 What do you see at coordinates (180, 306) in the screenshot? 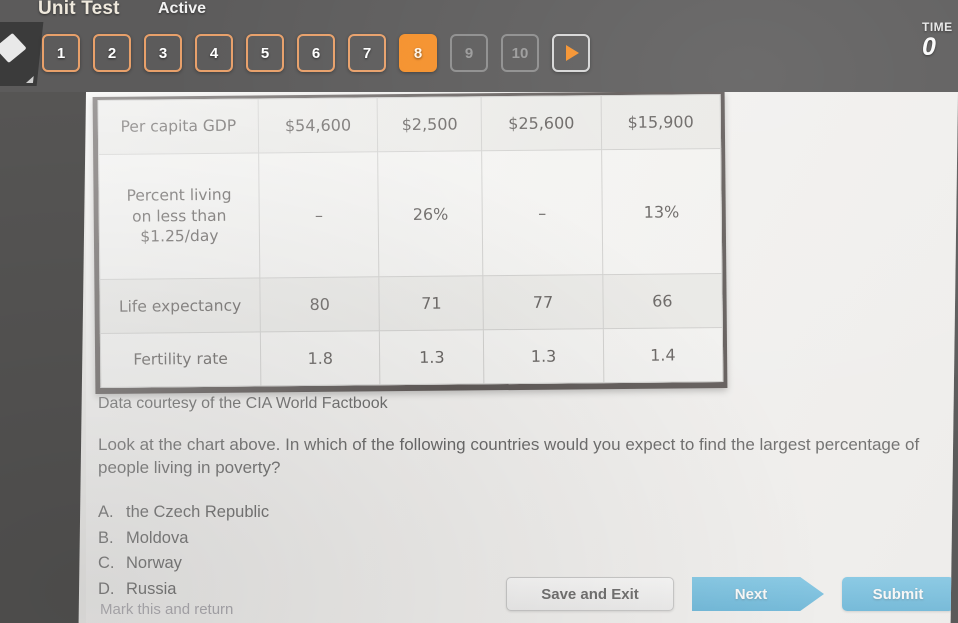
I see `row-label-life-expectancy: Life expectancy` at bounding box center [180, 306].